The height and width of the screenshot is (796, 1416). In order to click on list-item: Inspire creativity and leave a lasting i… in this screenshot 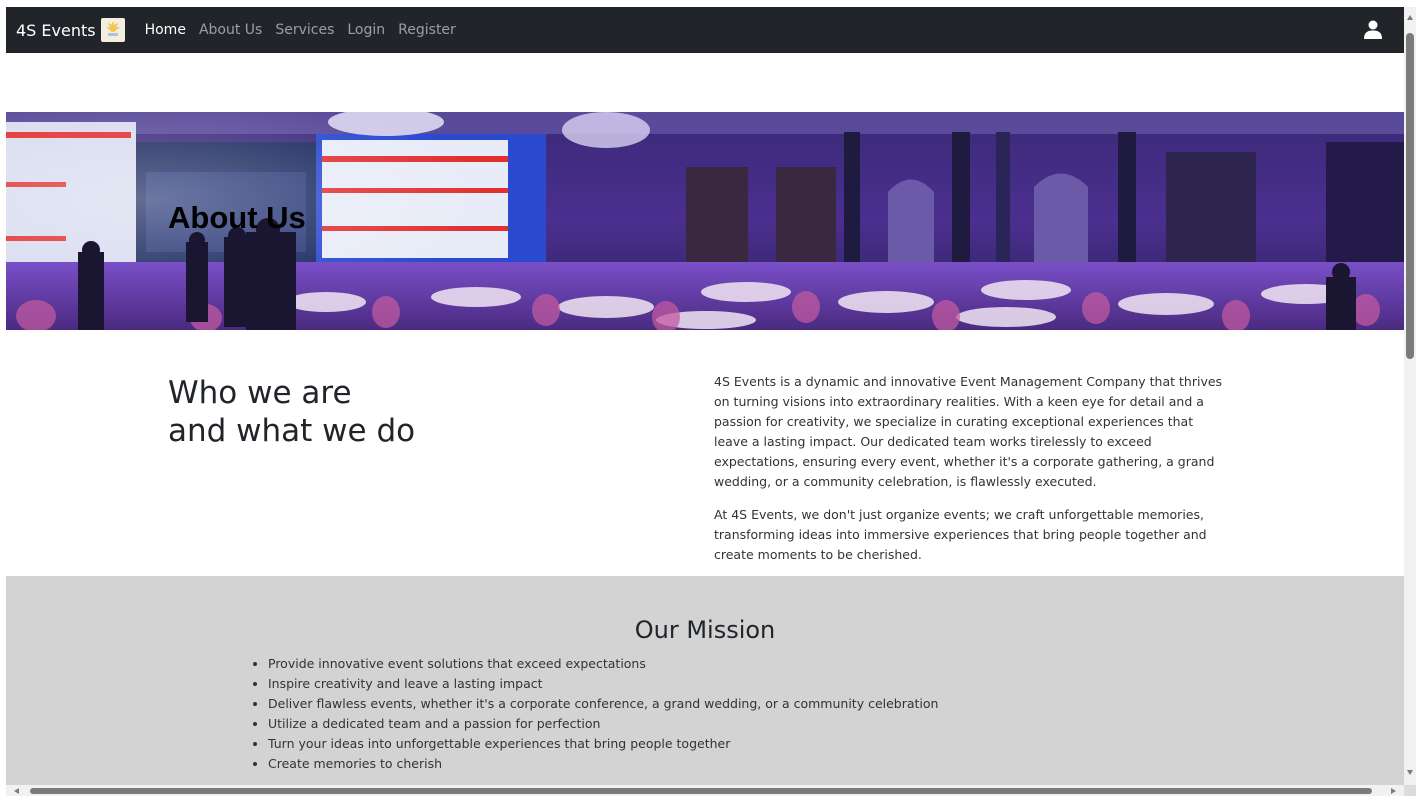, I will do `click(603, 684)`.